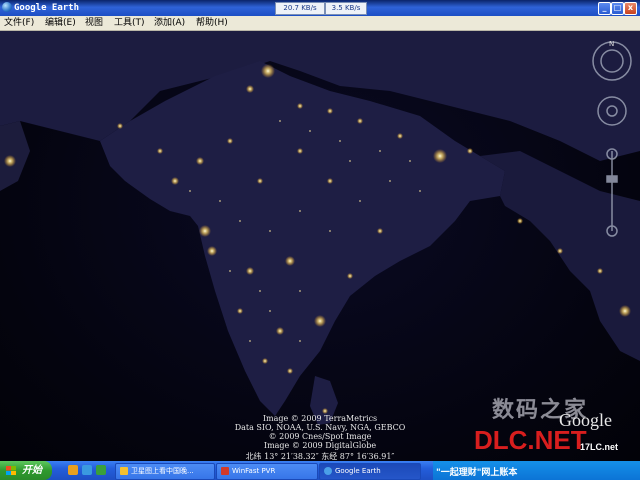  Describe the element at coordinates (320, 427) in the screenshot. I see `credit-line-2: Data SIO, NOAA, U.S. Navy, NGA, GEBCO` at that location.